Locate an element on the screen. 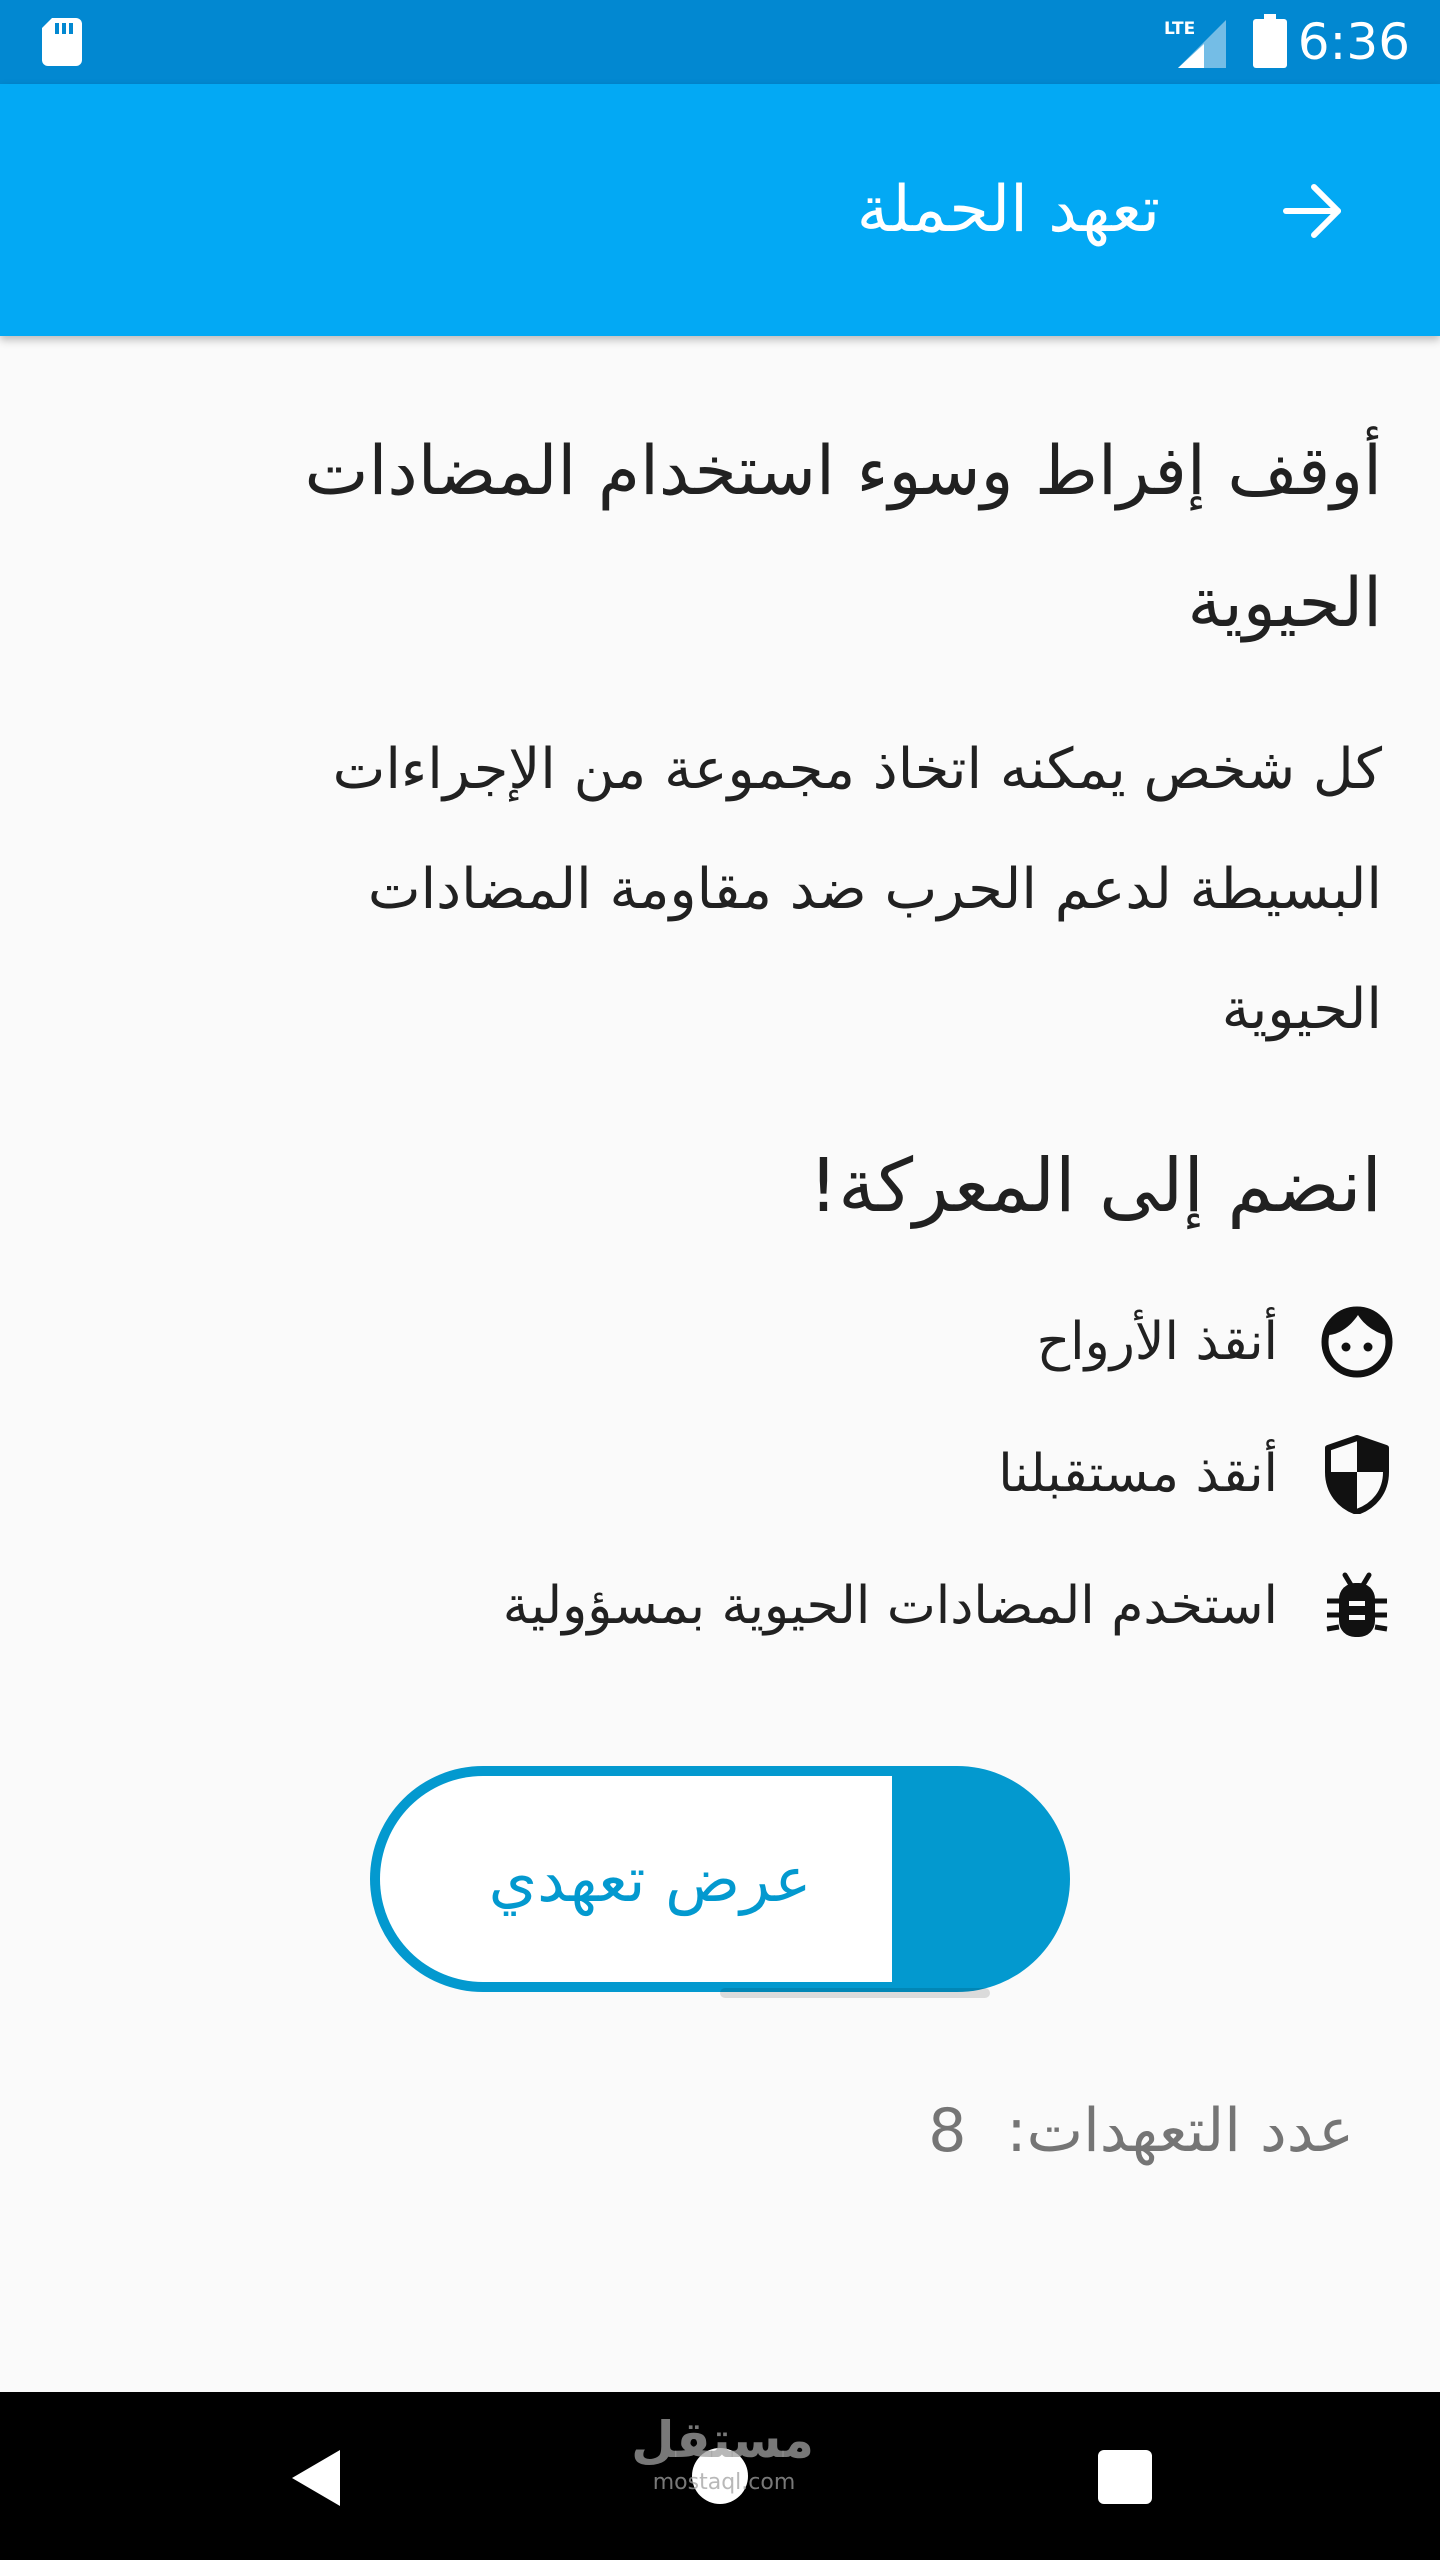  battery-icon is located at coordinates (1270, 41).